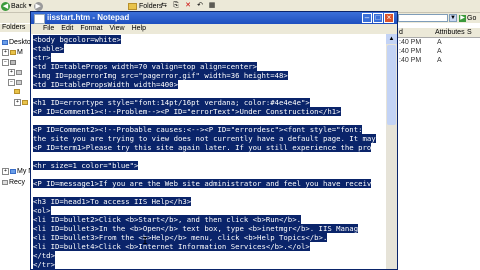 This screenshot has height=270, width=480. Describe the element at coordinates (151, 6) in the screenshot. I see `folders-label: Folders` at that location.